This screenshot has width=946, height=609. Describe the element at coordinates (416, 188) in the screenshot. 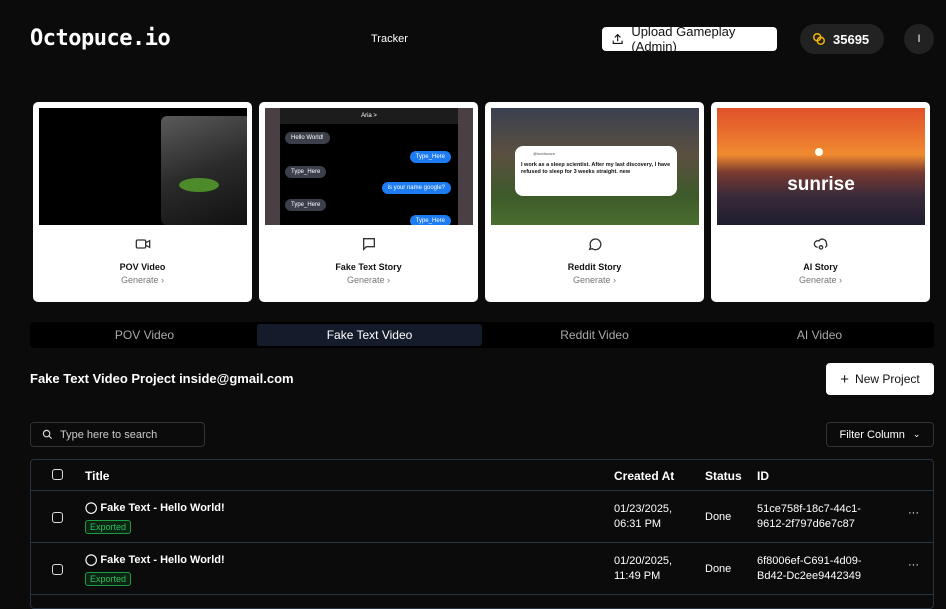

I see `chat-bubble: is your name google?` at that location.